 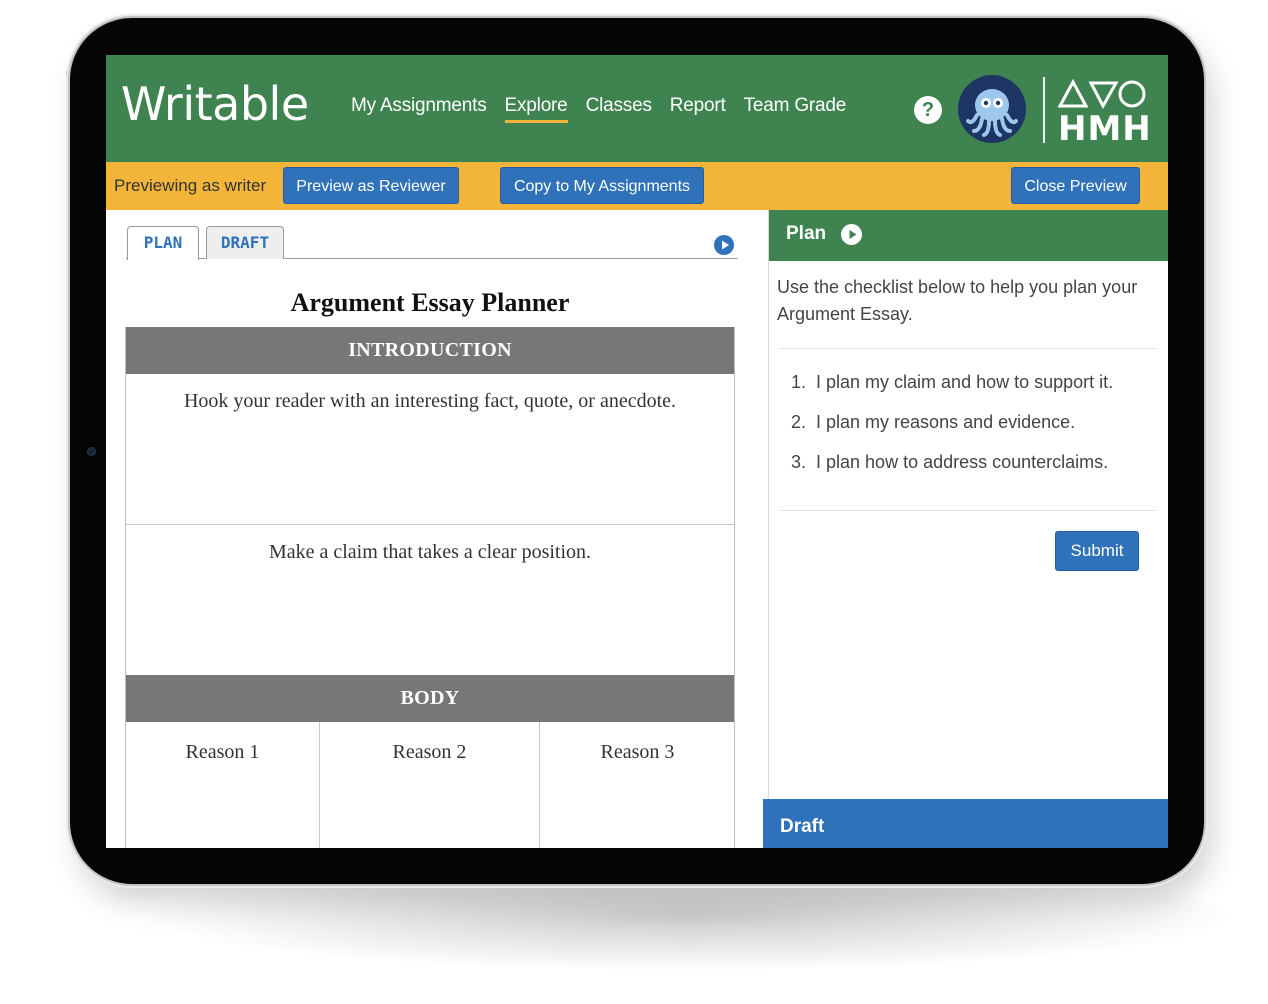 I want to click on avatar, so click(x=992, y=109).